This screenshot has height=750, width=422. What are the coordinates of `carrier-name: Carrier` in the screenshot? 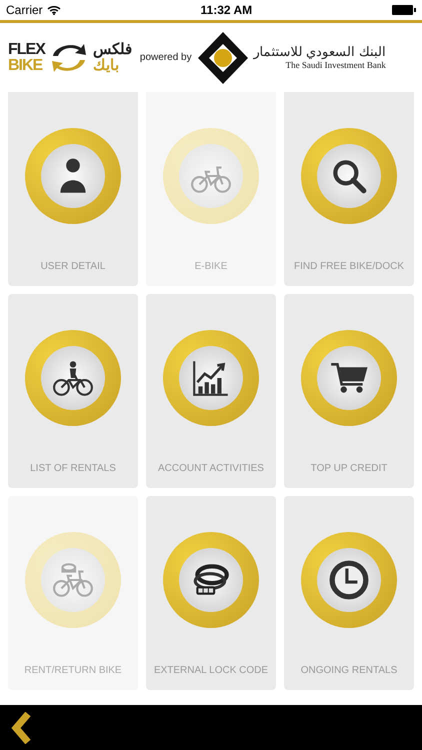 It's located at (24, 10).